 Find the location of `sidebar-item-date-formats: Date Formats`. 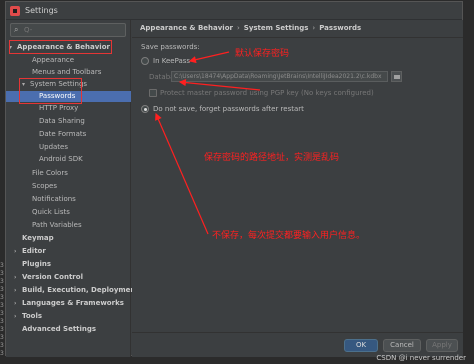

sidebar-item-date-formats: Date Formats is located at coordinates (68, 134).